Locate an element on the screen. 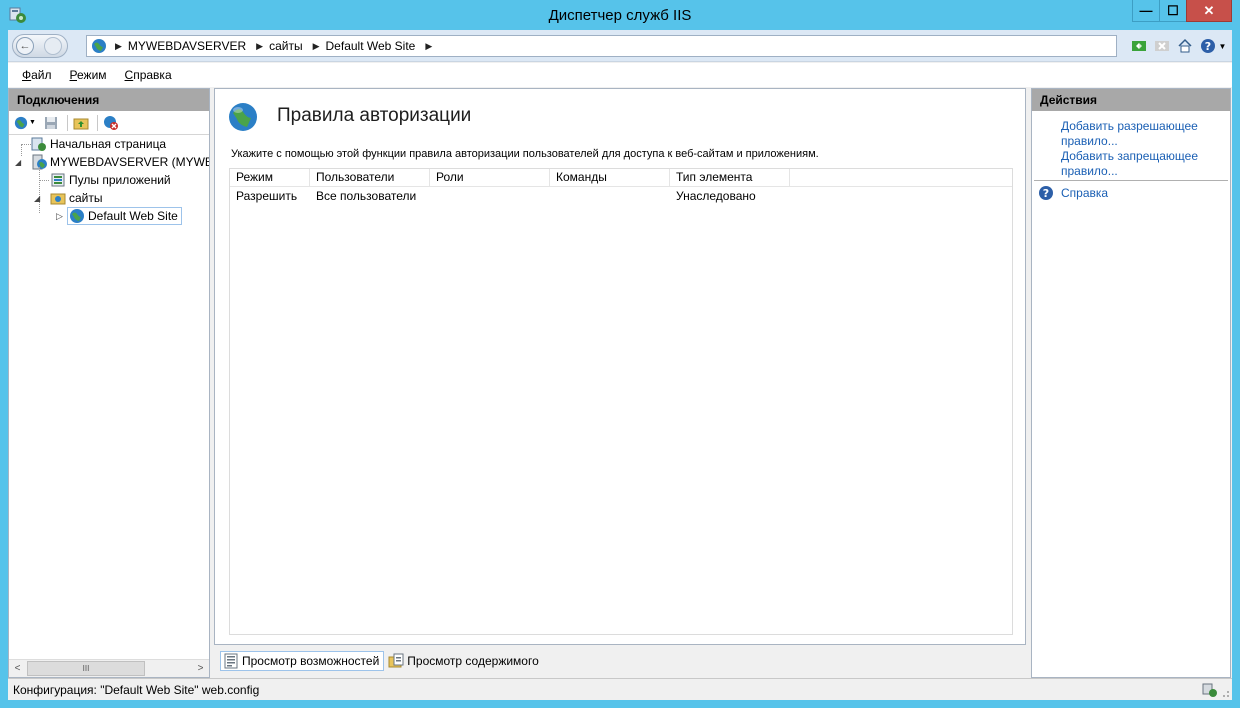 The width and height of the screenshot is (1240, 708). column-header-users: Пользователи is located at coordinates (370, 177).